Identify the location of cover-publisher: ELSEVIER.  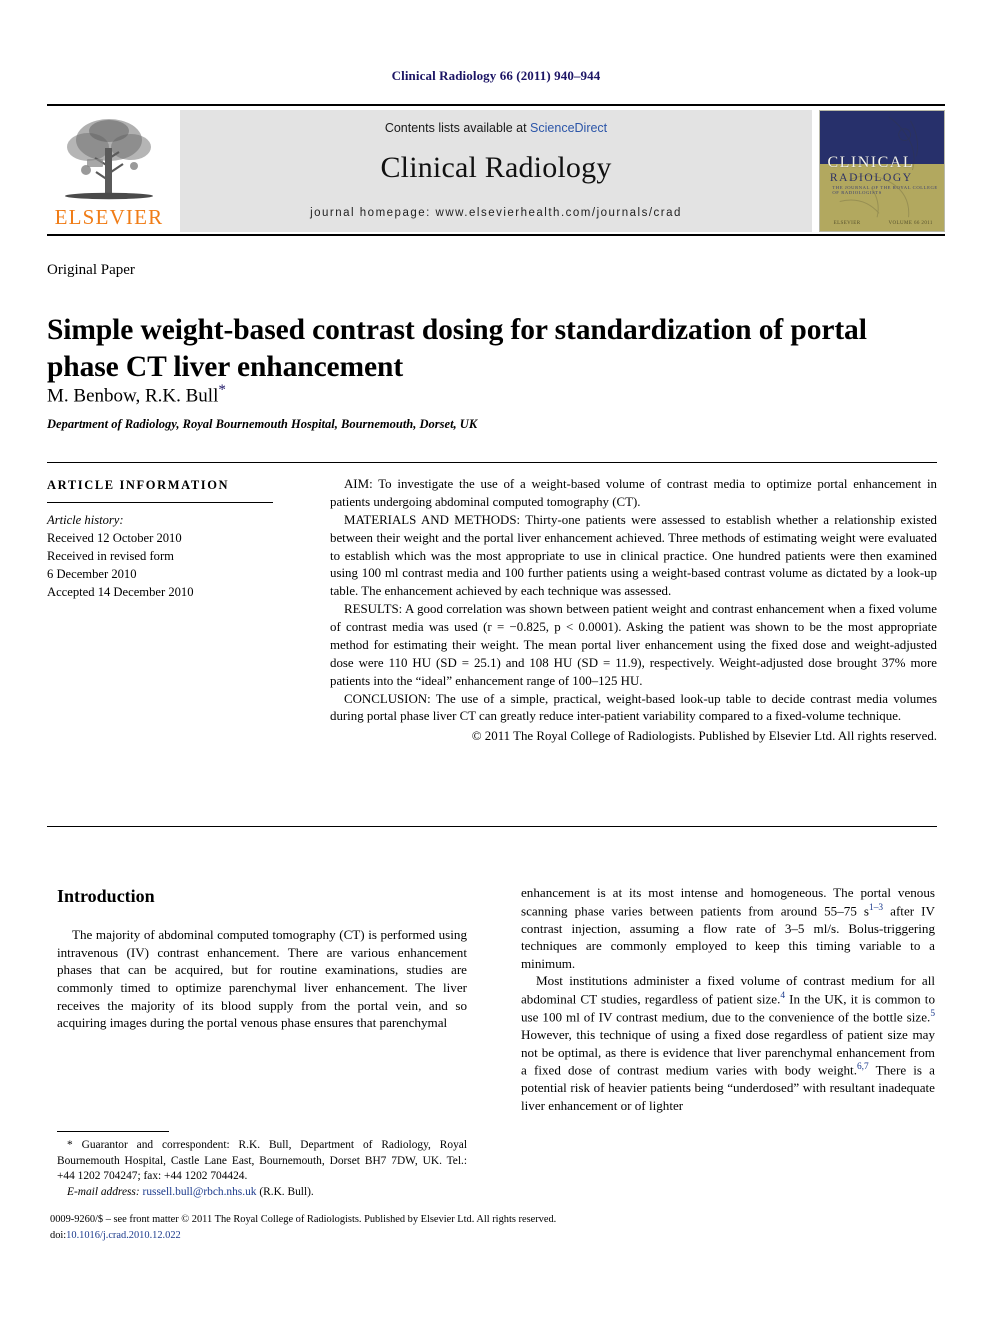
(847, 224).